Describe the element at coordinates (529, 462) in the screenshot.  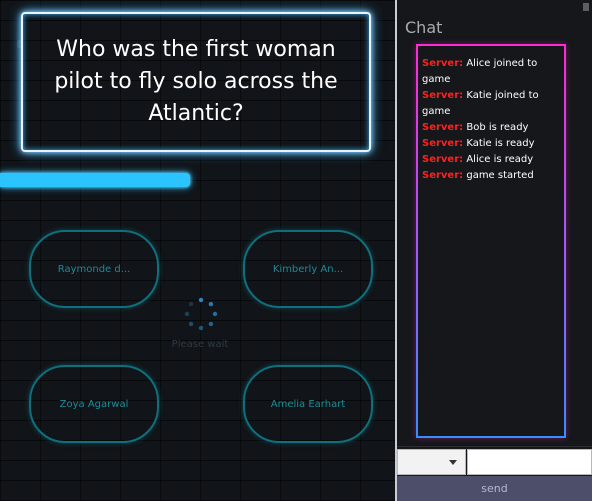
I see `message-input` at that location.